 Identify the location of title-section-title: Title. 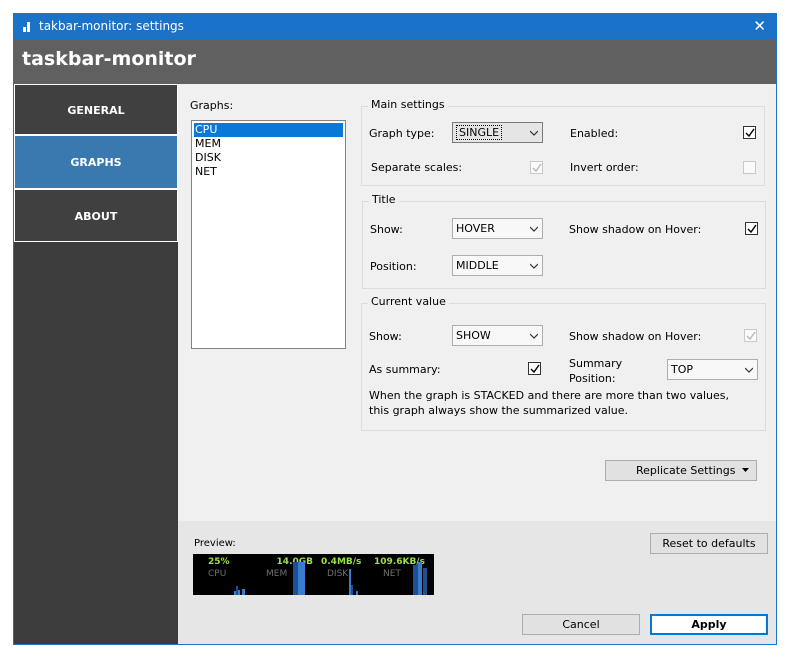
(384, 199).